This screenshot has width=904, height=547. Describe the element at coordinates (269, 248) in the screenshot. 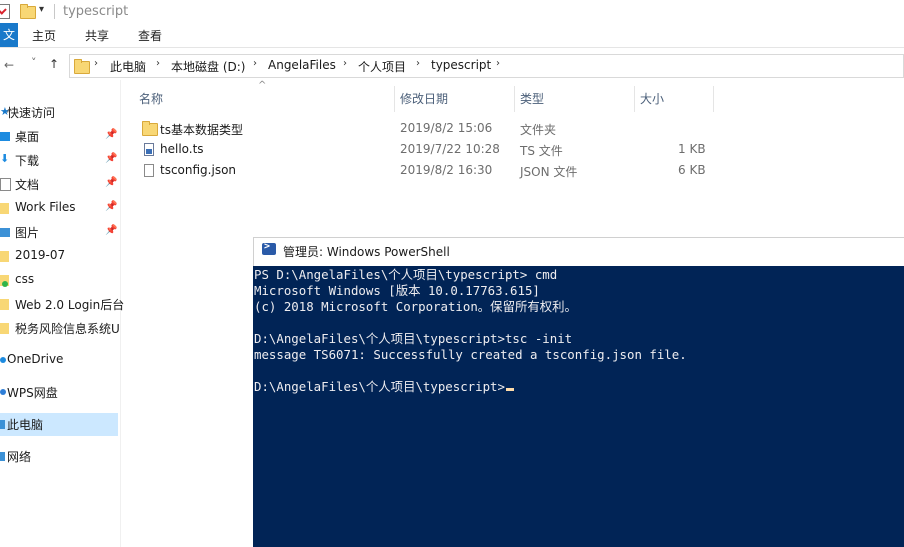

I see `powershell-icon` at that location.